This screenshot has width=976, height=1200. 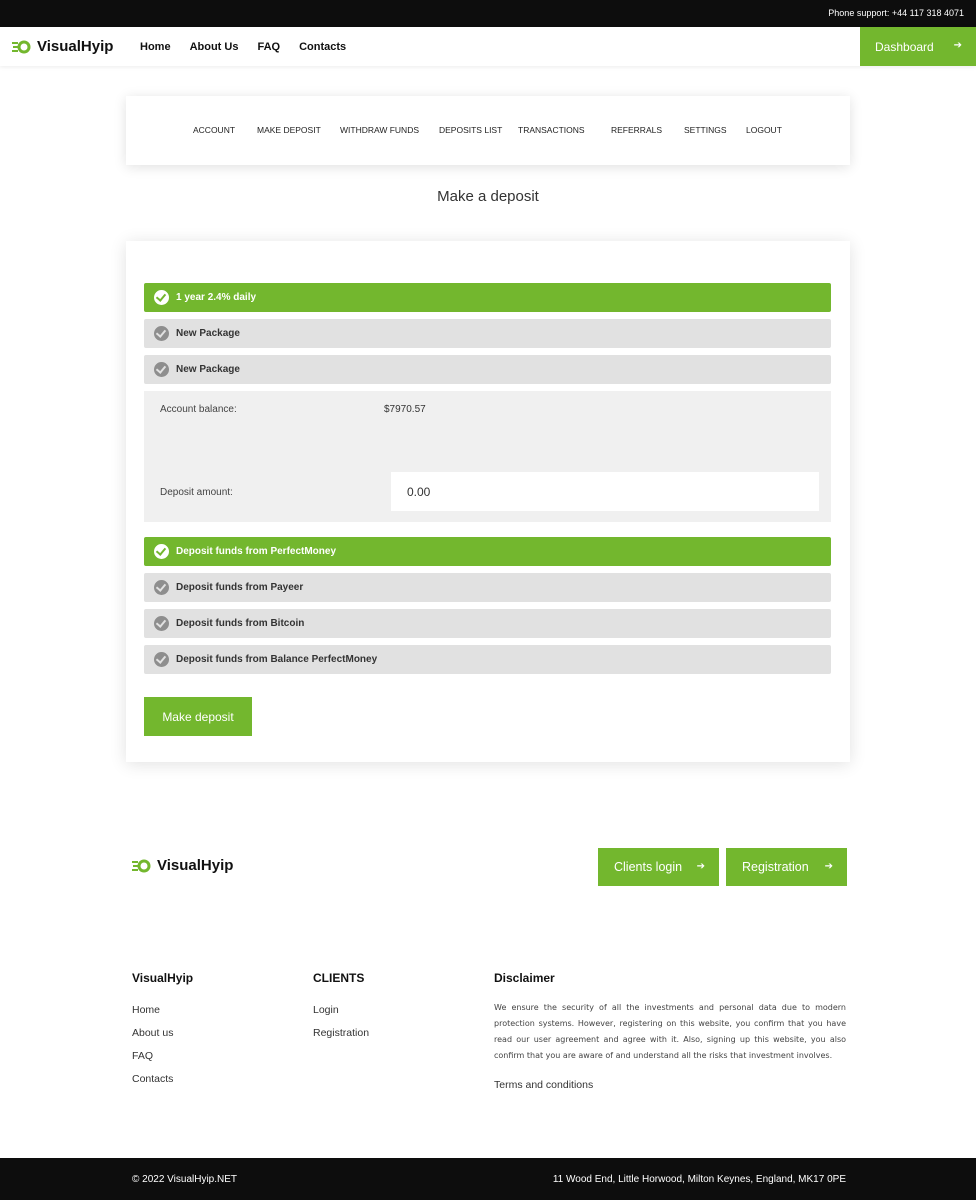 What do you see at coordinates (256, 551) in the screenshot?
I see `payment-label: Deposit funds from PerfectMoney` at bounding box center [256, 551].